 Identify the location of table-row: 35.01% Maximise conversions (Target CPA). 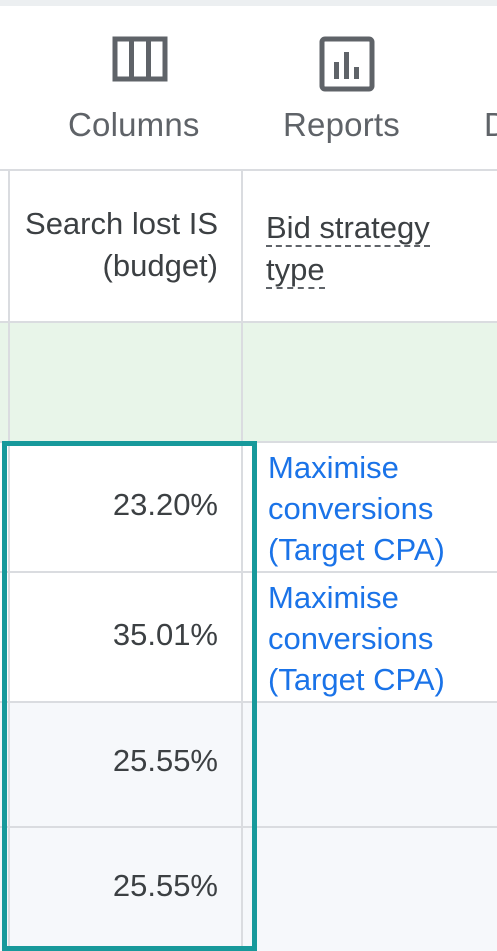
(248, 638).